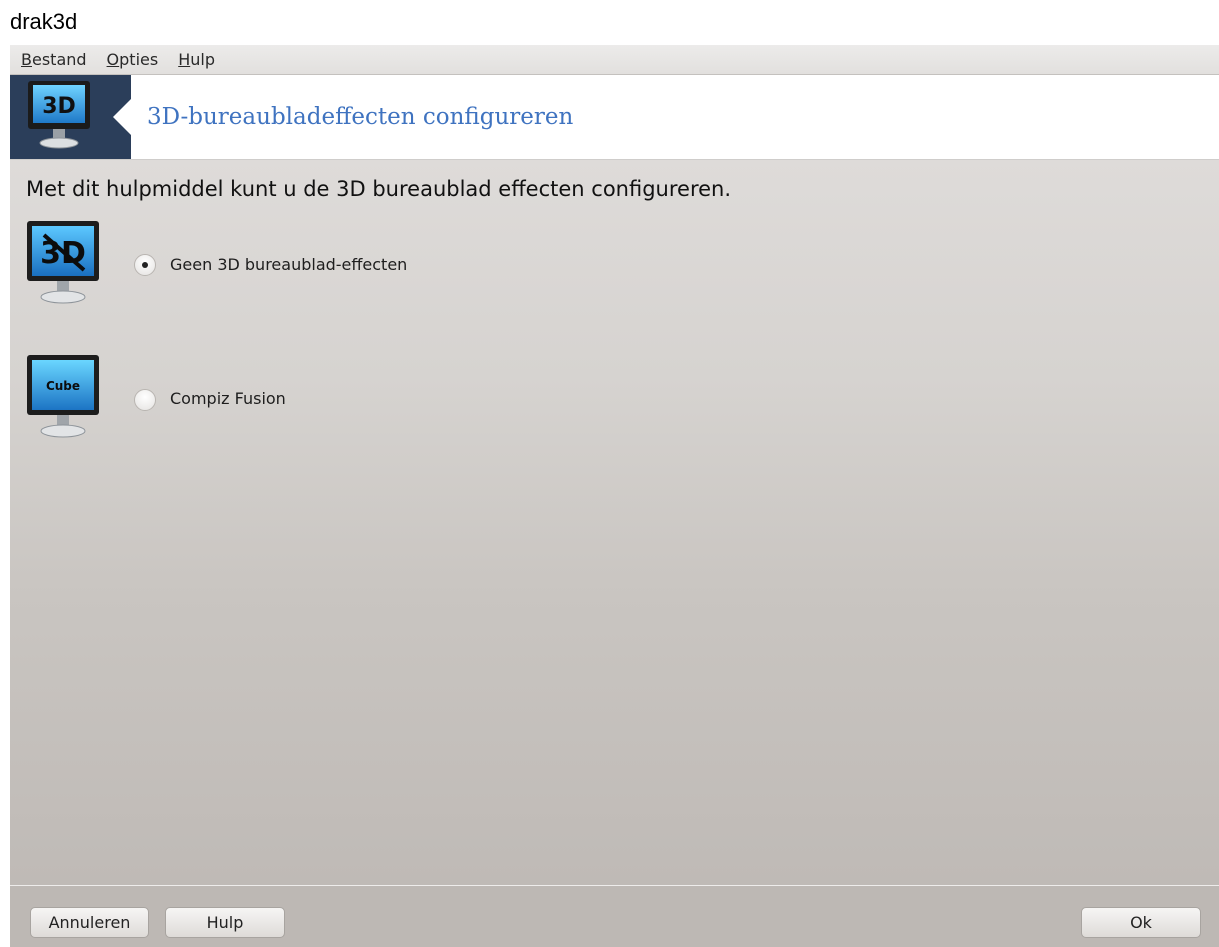 The image size is (1219, 947). What do you see at coordinates (63, 262) in the screenshot?
I see `no-3d-monitor-icon: 3D` at bounding box center [63, 262].